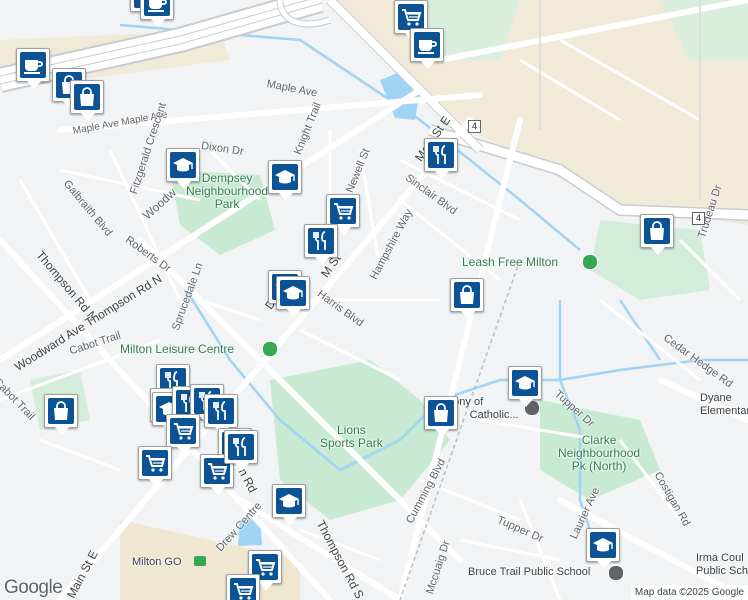 Image resolution: width=748 pixels, height=600 pixels. I want to click on school-label: Dyane Elementary, so click(724, 404).